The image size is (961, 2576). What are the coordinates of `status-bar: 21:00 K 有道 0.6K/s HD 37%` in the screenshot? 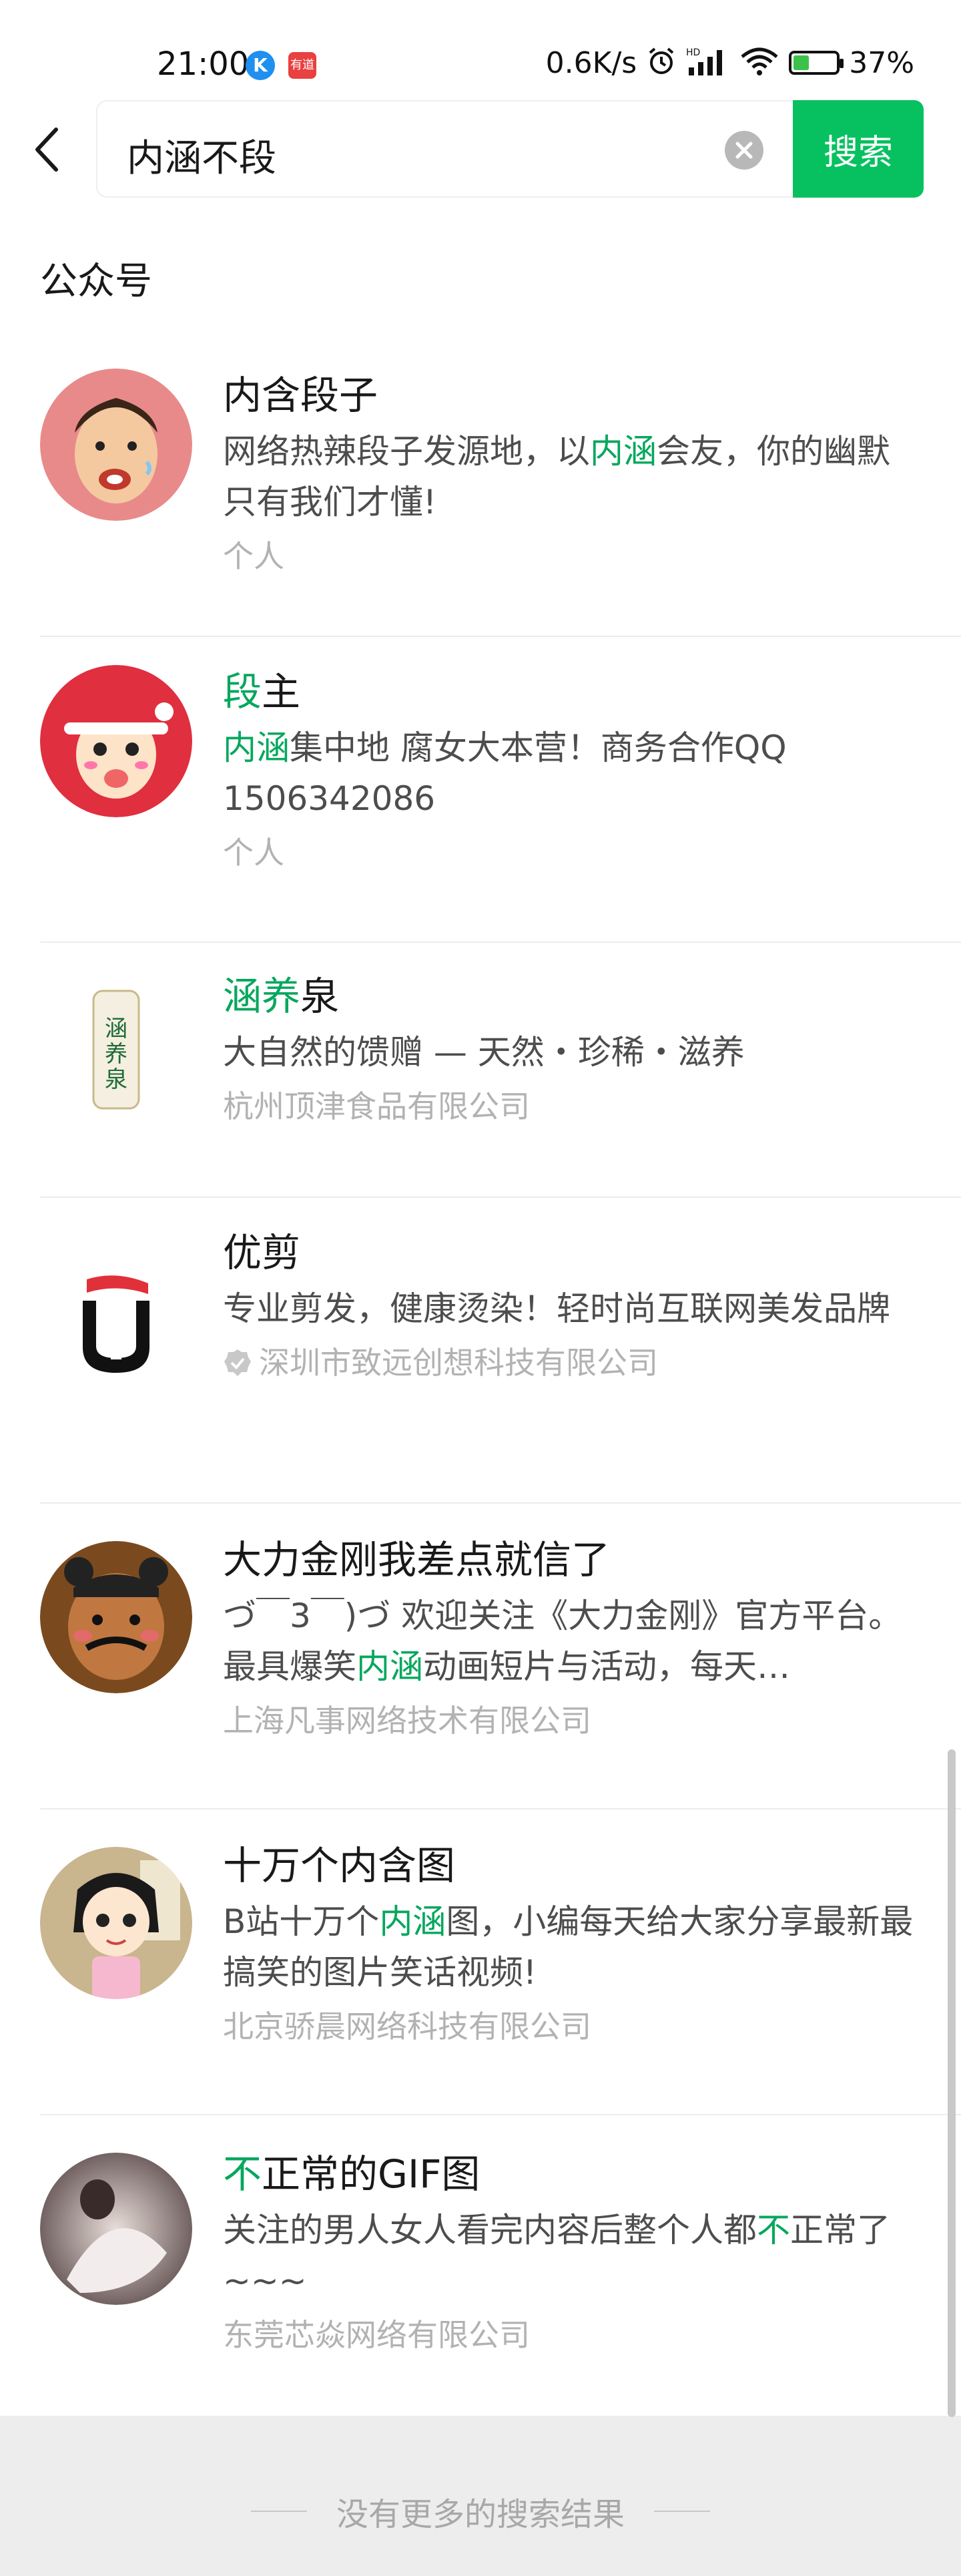 It's located at (480, 46).